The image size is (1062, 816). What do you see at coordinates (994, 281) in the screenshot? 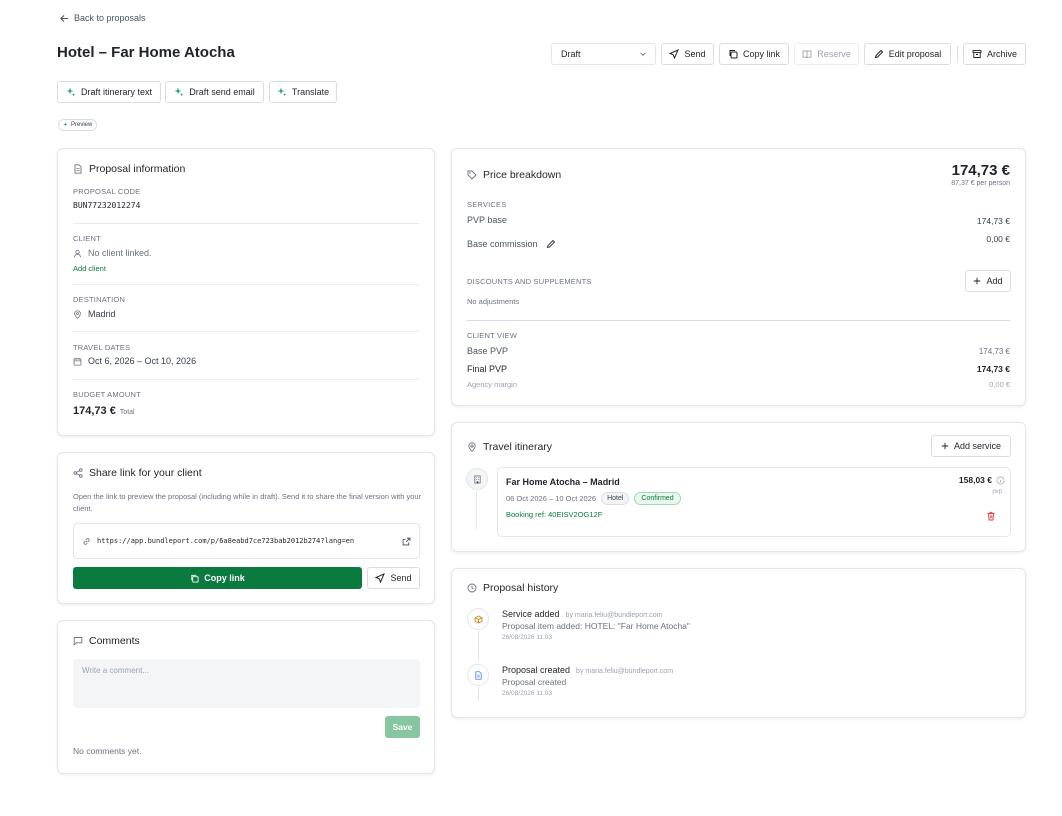
I see `add-adjustment-label: Add` at bounding box center [994, 281].